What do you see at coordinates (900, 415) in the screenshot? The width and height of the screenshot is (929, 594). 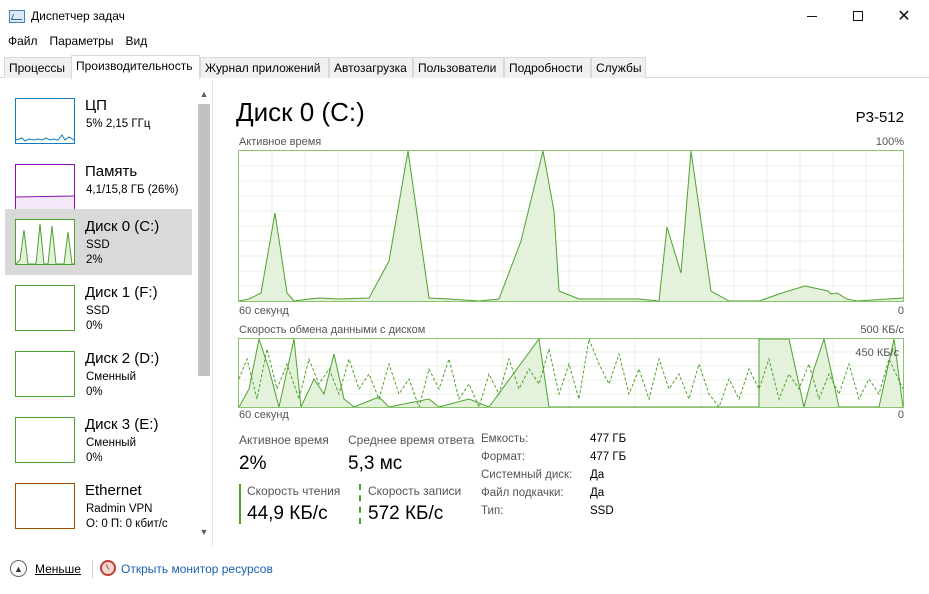 I see `transfer-rate-graph-min: 0` at bounding box center [900, 415].